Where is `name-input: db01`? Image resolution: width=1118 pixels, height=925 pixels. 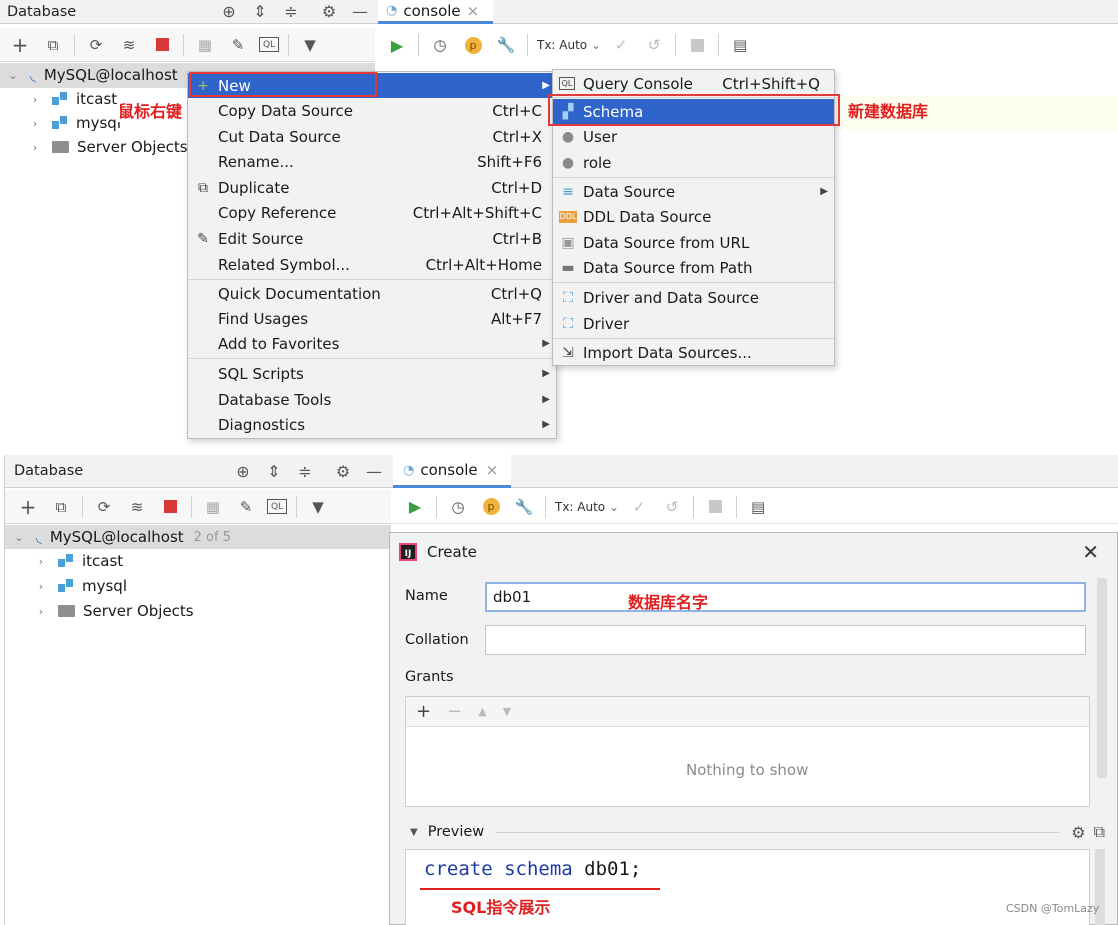 name-input: db01 is located at coordinates (785, 597).